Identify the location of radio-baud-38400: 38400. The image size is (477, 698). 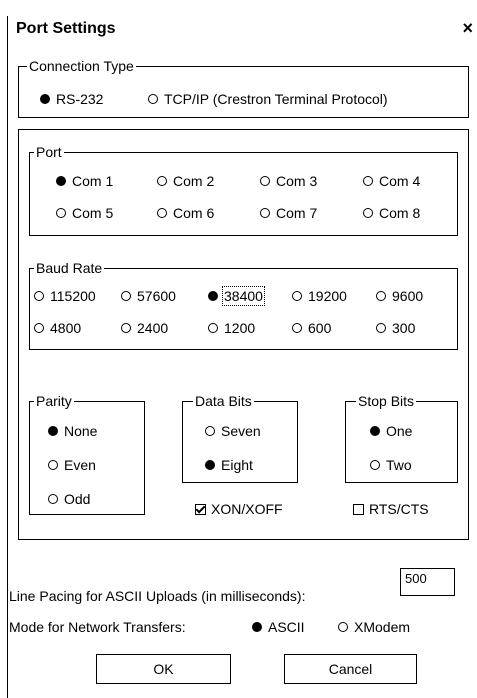
(236, 296).